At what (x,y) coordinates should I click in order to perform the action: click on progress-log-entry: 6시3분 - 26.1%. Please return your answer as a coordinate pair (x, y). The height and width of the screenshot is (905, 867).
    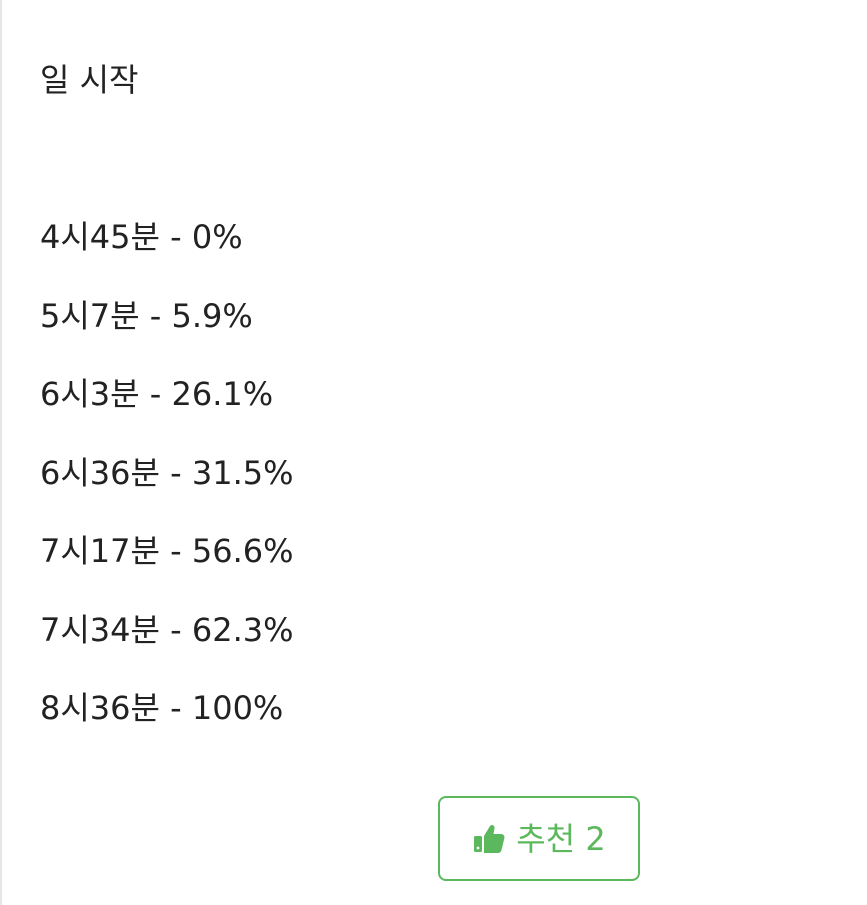
    Looking at the image, I should click on (157, 394).